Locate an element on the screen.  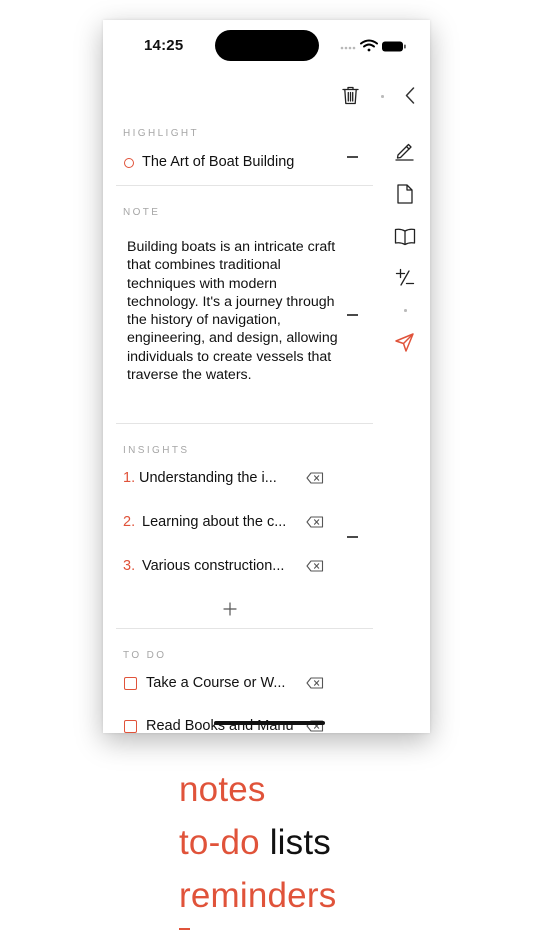
home-indicator is located at coordinates (269, 723).